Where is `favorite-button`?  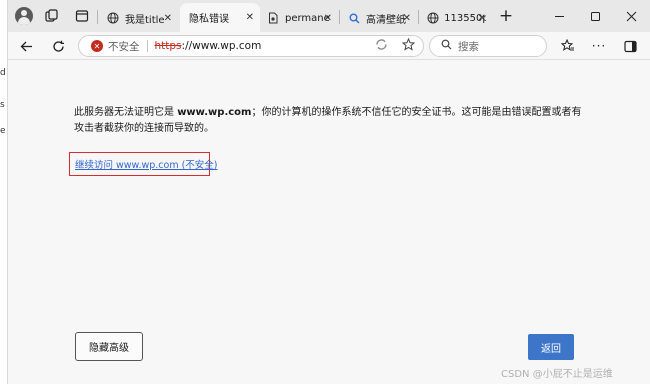
favorite-button is located at coordinates (408, 45).